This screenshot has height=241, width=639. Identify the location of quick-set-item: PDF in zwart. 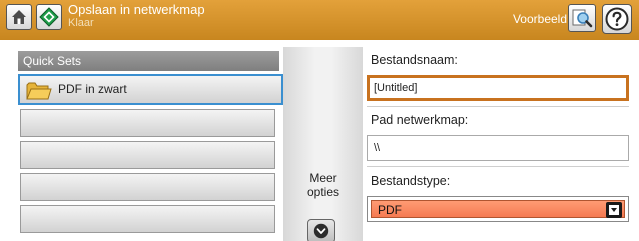
(150, 89).